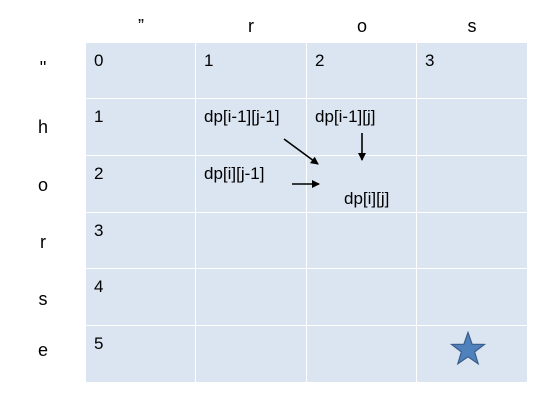 Image resolution: width=555 pixels, height=409 pixels. What do you see at coordinates (141, 297) in the screenshot?
I see `cell-4-0: 4` at bounding box center [141, 297].